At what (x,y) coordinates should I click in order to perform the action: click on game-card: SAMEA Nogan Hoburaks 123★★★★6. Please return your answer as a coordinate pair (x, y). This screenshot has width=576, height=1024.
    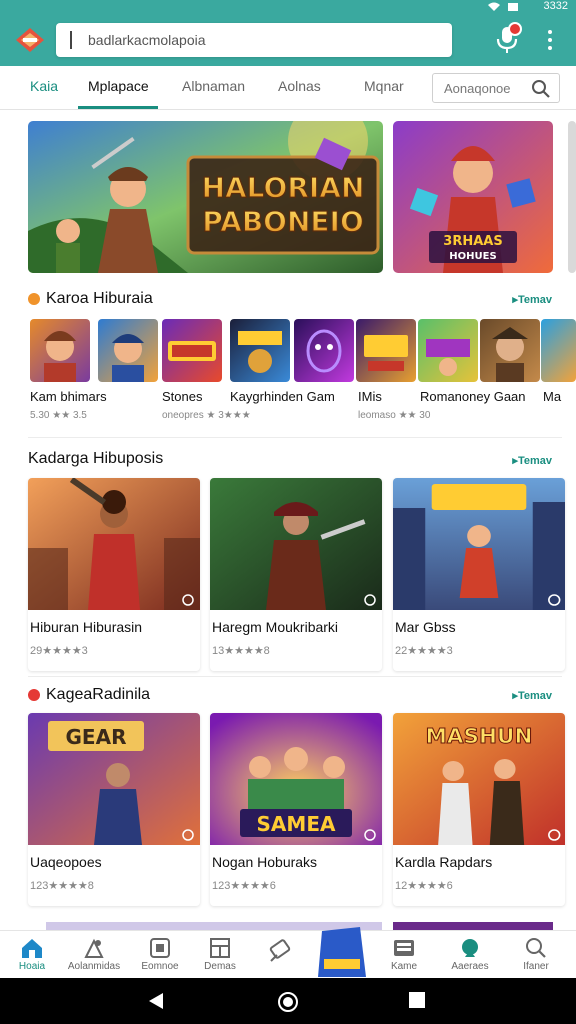
    Looking at the image, I should click on (296, 809).